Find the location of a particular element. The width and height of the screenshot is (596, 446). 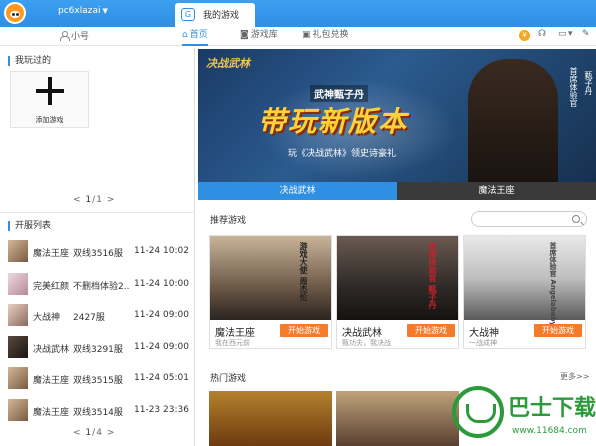

game-badge-icon: G is located at coordinates (188, 14).